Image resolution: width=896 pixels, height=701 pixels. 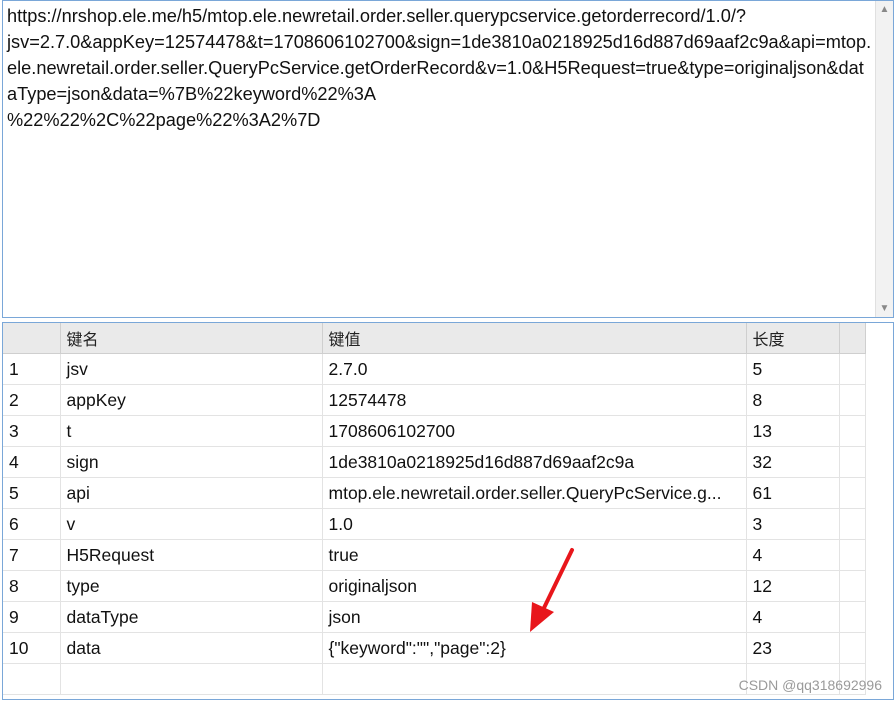 What do you see at coordinates (191, 555) in the screenshot?
I see `key-cell: H5Request` at bounding box center [191, 555].